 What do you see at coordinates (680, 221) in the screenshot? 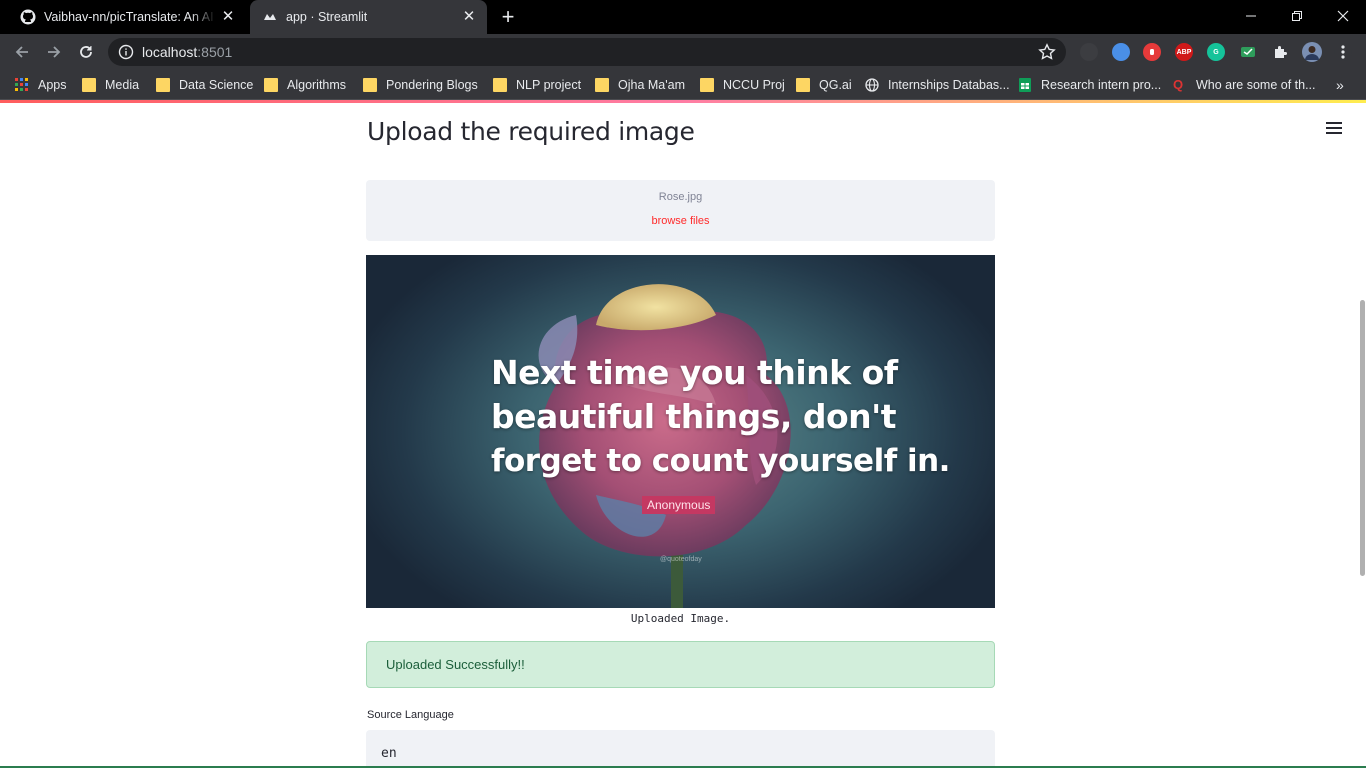
I see `browse-files-button: browse files` at bounding box center [680, 221].